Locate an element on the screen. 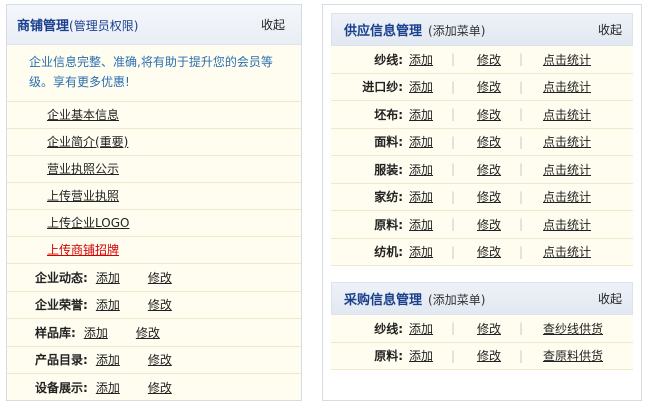 Image resolution: width=647 pixels, height=401 pixels. supply-title: 供应信息管理 (添加菜单) is located at coordinates (414, 29).